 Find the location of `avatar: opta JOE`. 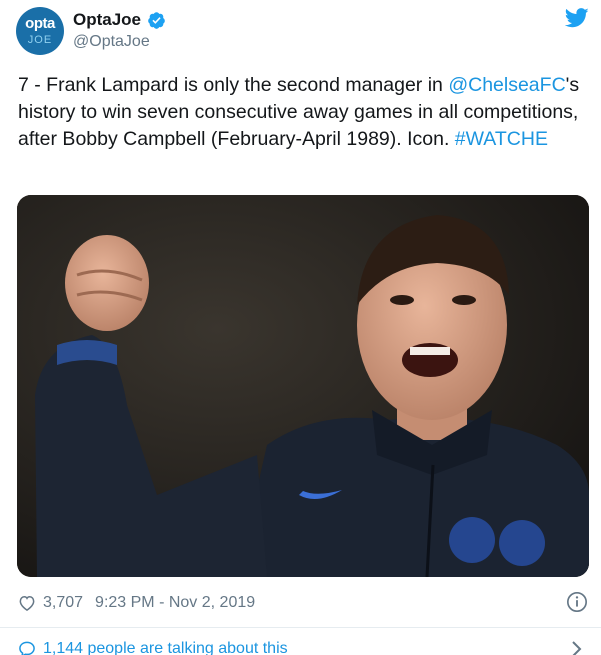

avatar: opta JOE is located at coordinates (40, 31).